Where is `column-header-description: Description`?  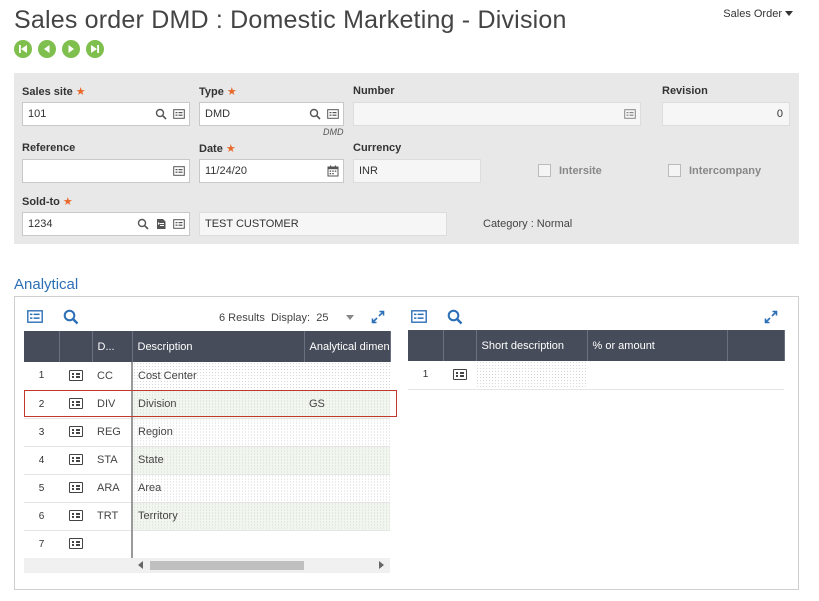
column-header-description: Description is located at coordinates (218, 346).